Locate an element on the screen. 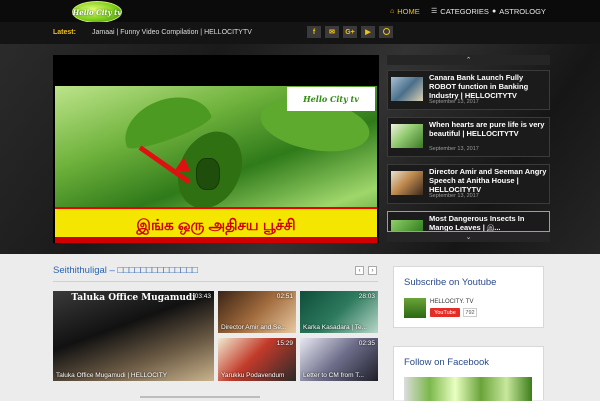  youtube-icon: ▶ is located at coordinates (368, 32).